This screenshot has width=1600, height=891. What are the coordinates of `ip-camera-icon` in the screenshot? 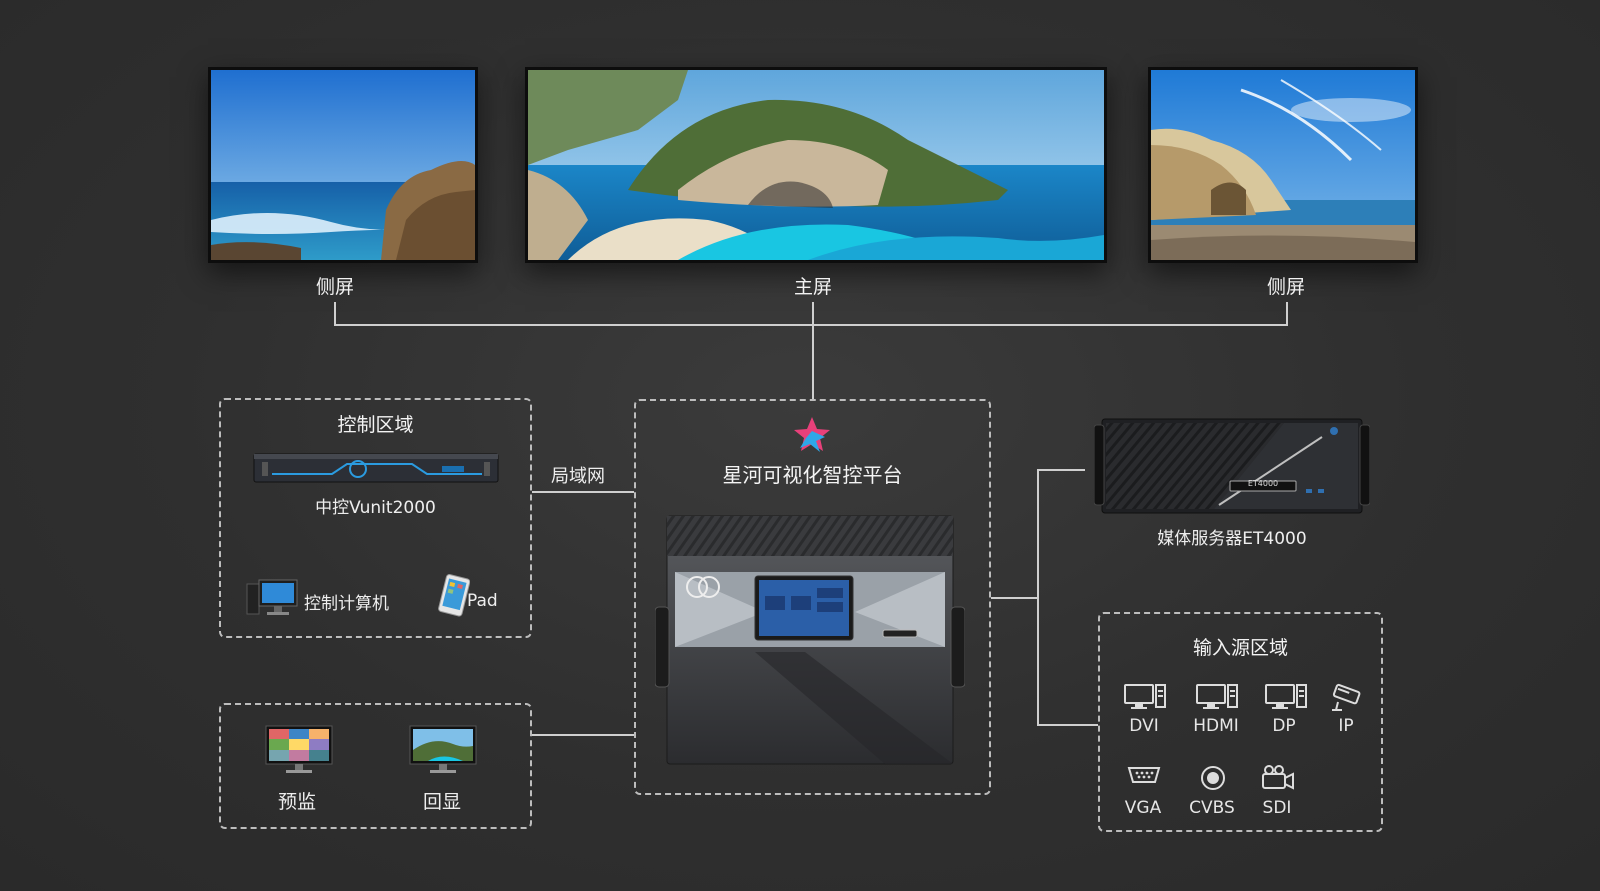 It's located at (1346, 699).